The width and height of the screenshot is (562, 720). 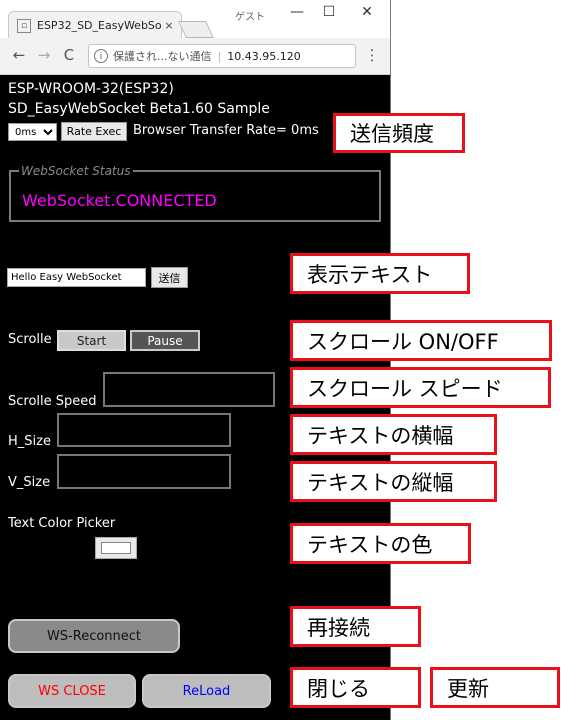 I want to click on annotation-close: 閉じる, so click(x=355, y=687).